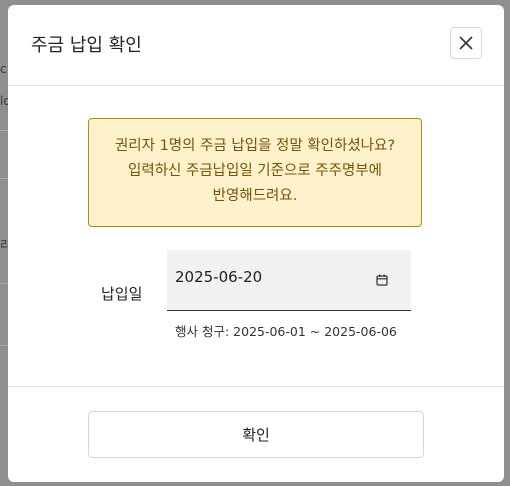  Describe the element at coordinates (255, 196) in the screenshot. I see `alert-line: 반영해드려요.` at that location.